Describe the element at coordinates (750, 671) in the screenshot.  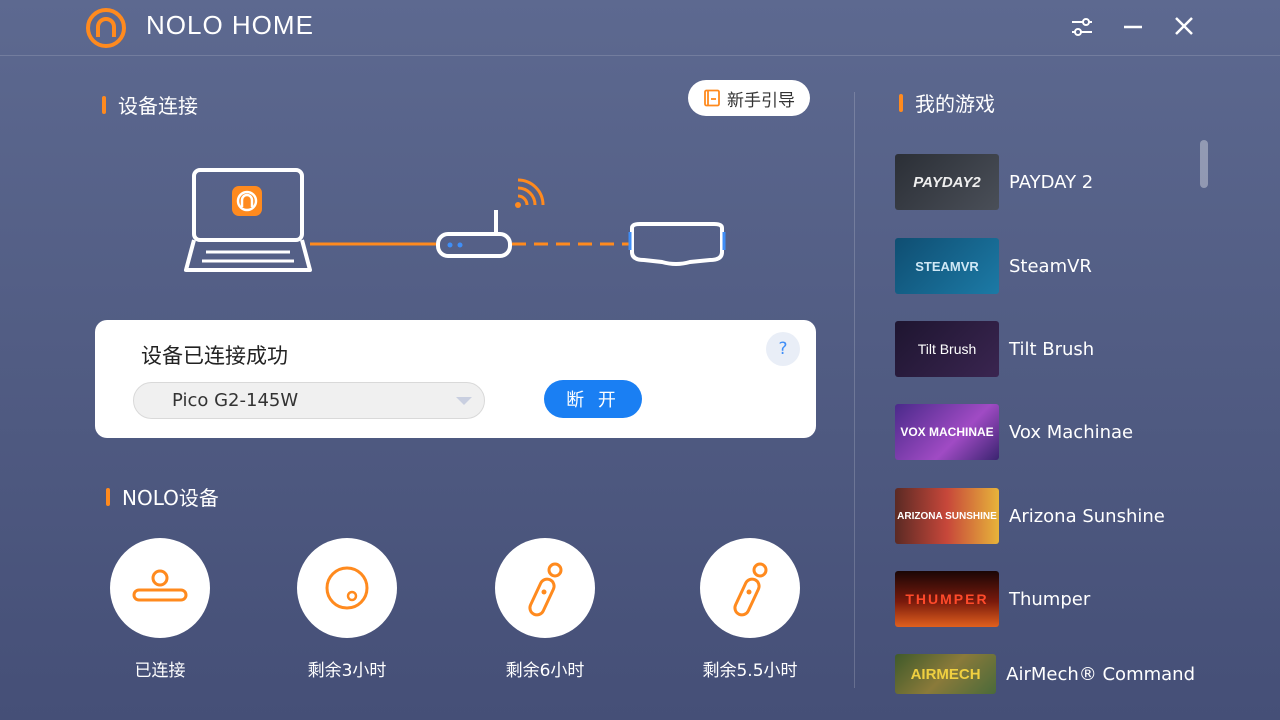
I see `device-status-label: 剩余5.5小时` at that location.